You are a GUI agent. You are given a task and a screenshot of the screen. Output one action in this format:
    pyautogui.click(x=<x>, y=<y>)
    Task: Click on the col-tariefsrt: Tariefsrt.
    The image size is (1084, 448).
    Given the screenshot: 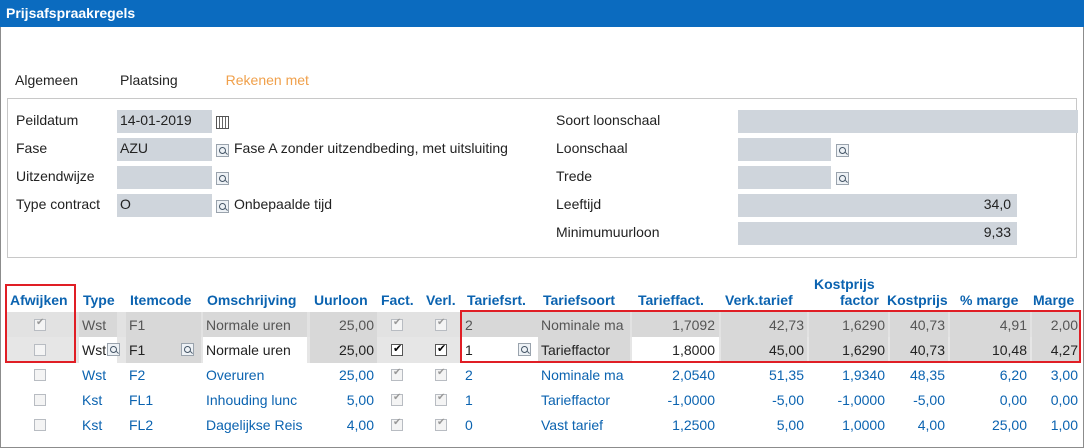 What is the action you would take?
    pyautogui.click(x=496, y=300)
    